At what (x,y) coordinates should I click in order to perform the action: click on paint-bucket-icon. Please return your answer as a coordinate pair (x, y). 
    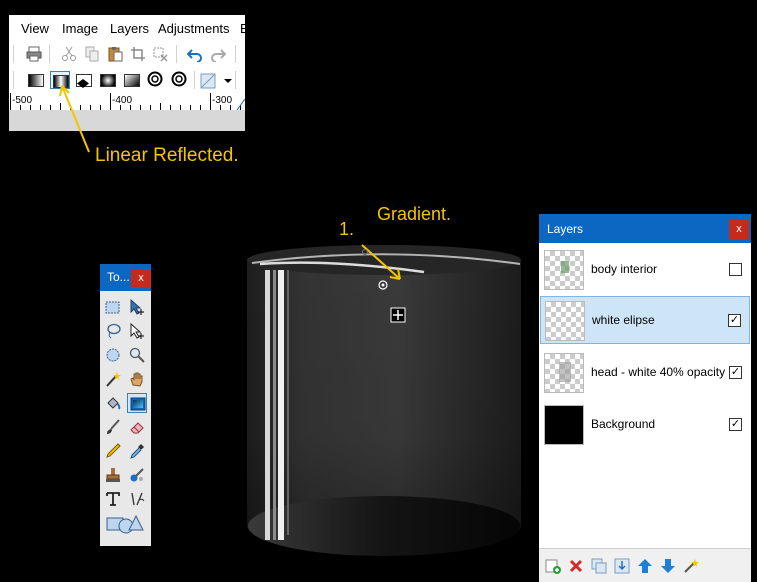
    Looking at the image, I should click on (114, 403).